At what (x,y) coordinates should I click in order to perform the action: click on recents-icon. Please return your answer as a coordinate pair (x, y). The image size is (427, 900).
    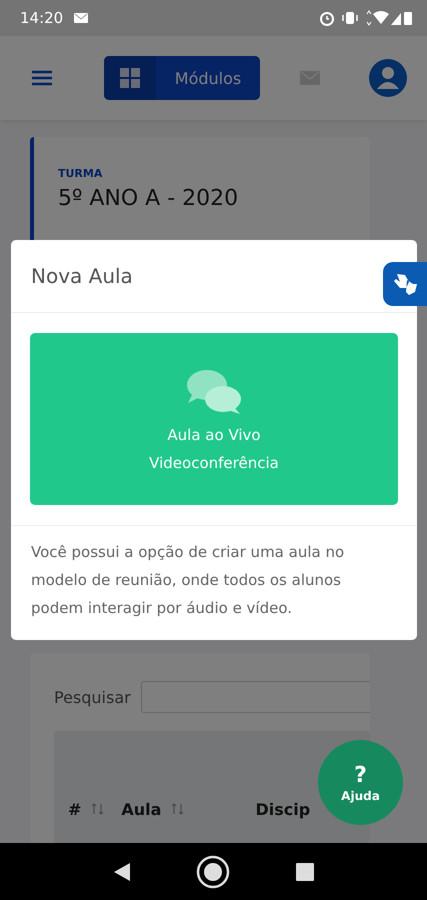
    Looking at the image, I should click on (305, 871).